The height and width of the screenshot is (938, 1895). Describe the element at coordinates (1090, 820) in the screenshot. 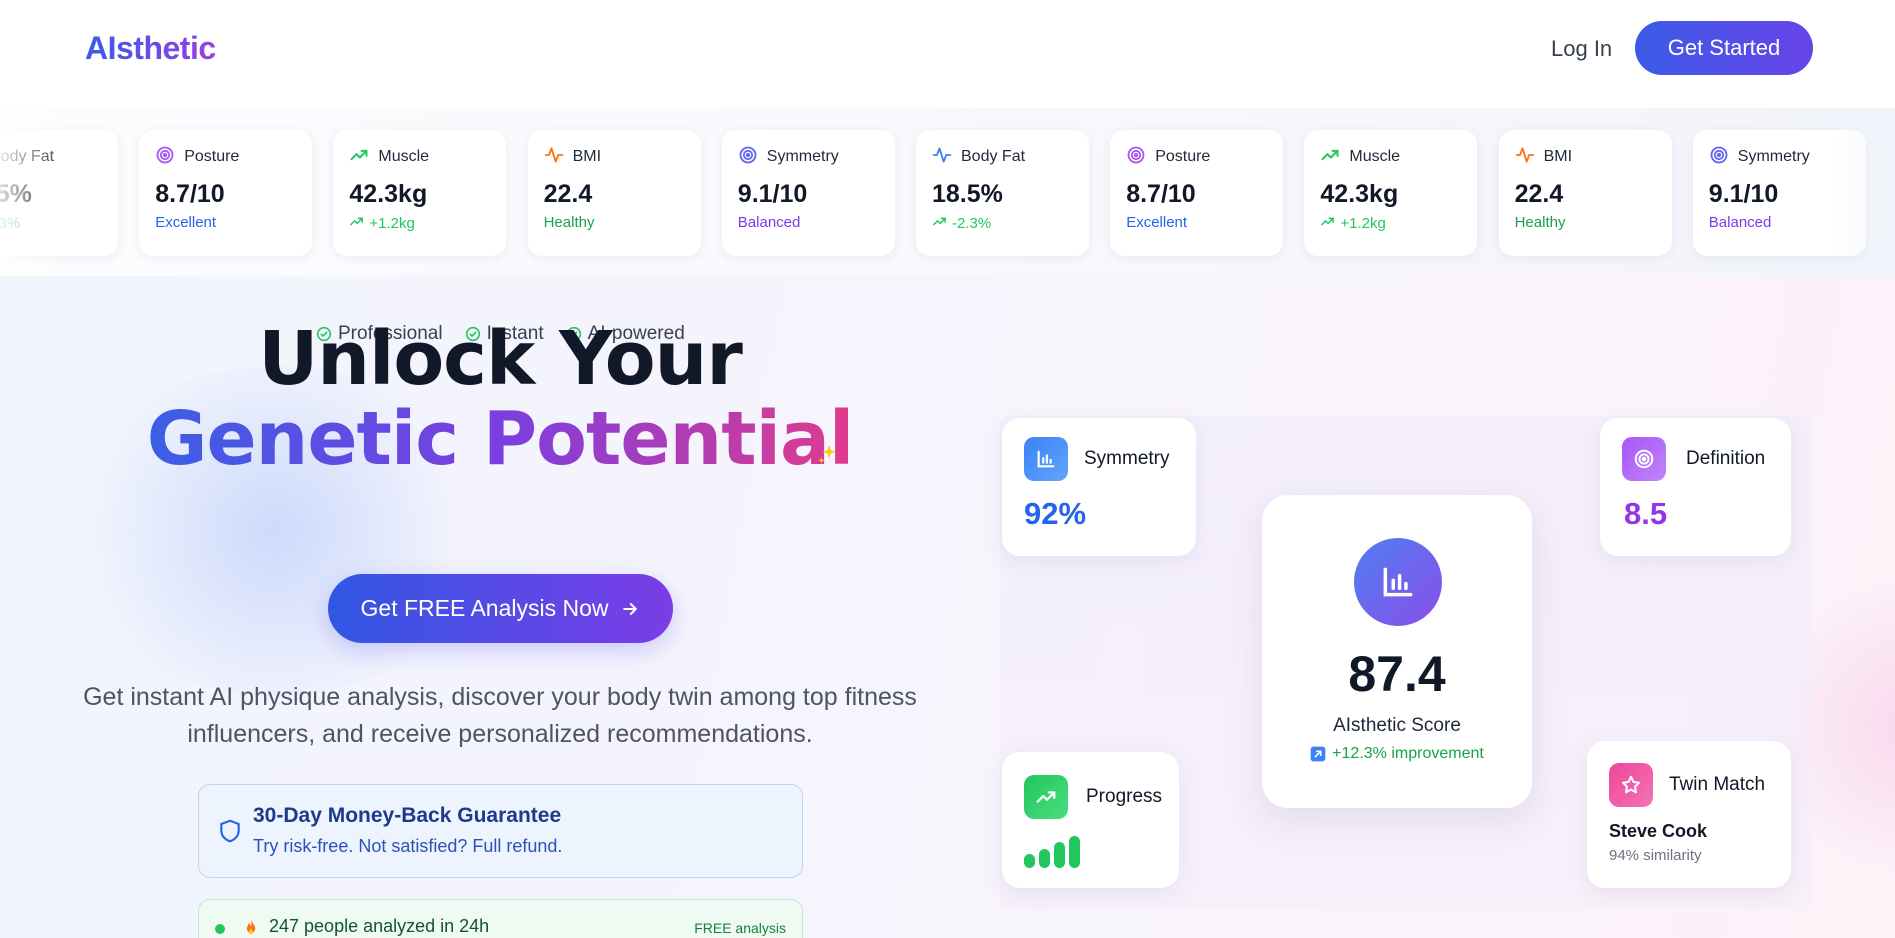

I see `progress-card: Progress` at that location.